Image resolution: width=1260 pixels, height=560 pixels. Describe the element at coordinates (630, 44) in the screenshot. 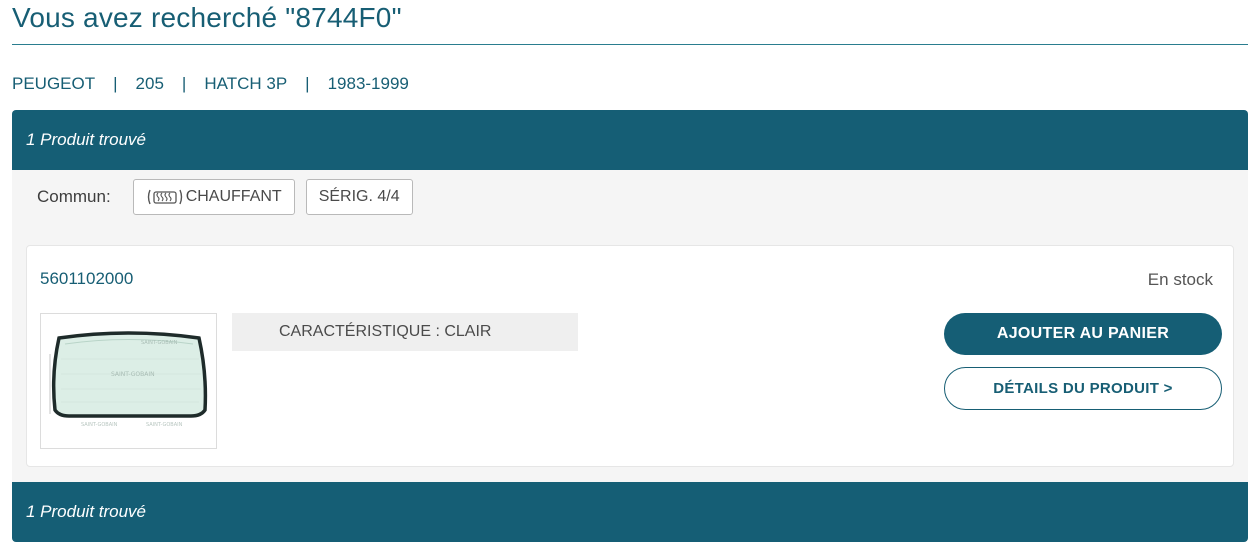

I see `title-divider` at that location.